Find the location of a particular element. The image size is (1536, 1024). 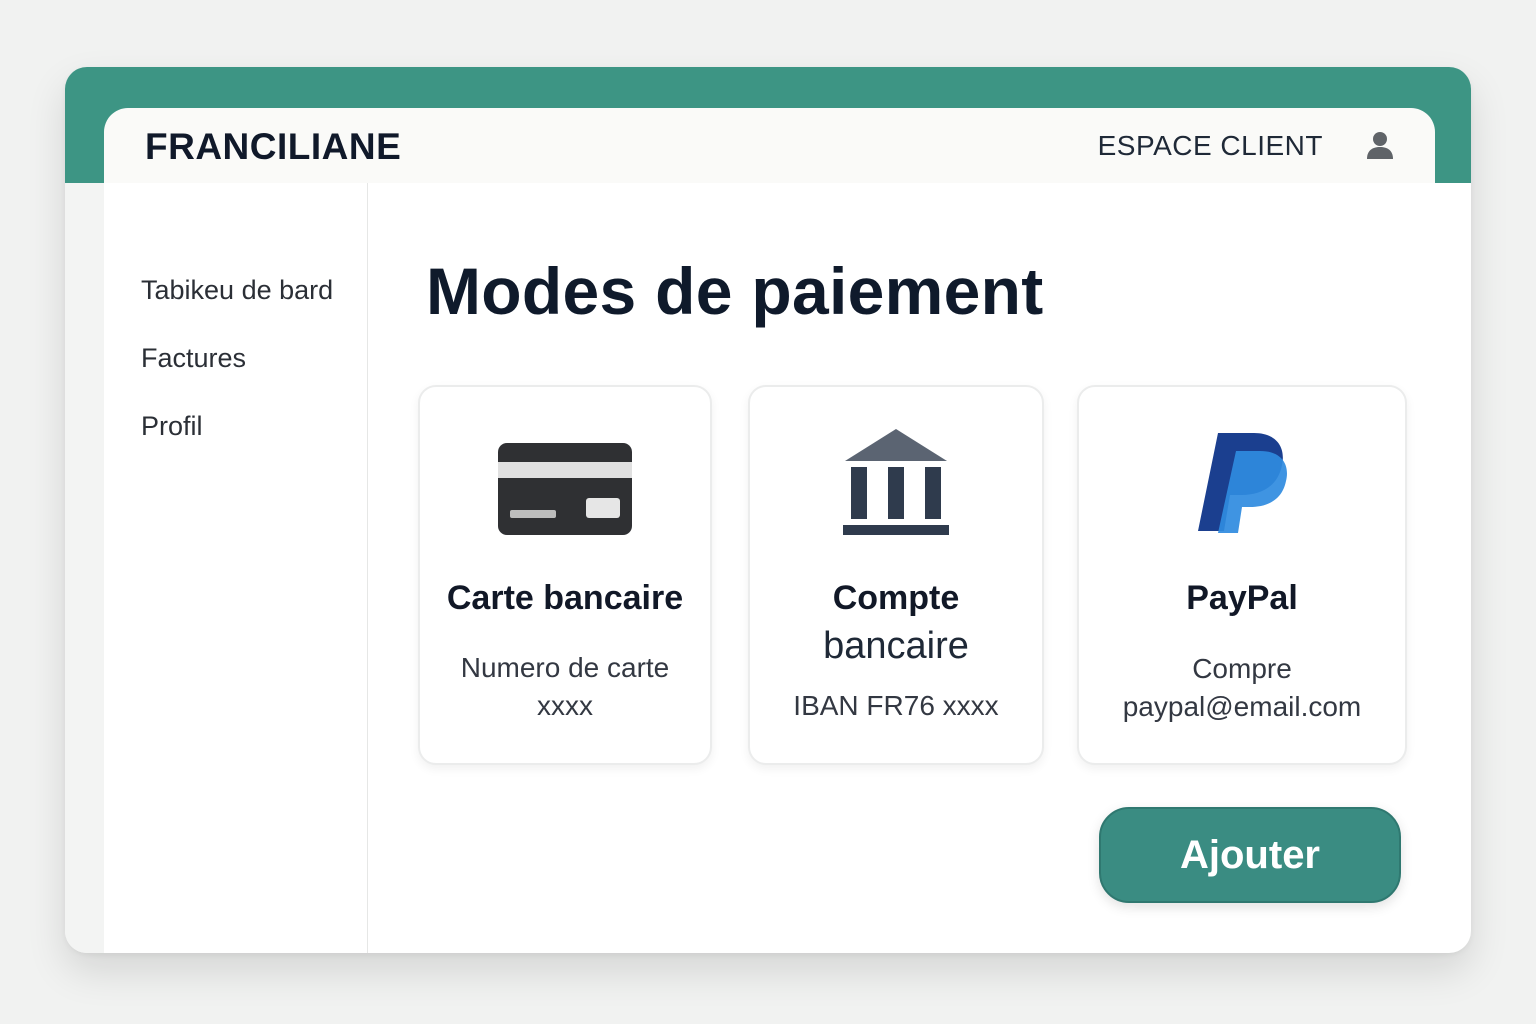

sidebar-item-dashboard: Tabikeu de bard is located at coordinates (237, 290).